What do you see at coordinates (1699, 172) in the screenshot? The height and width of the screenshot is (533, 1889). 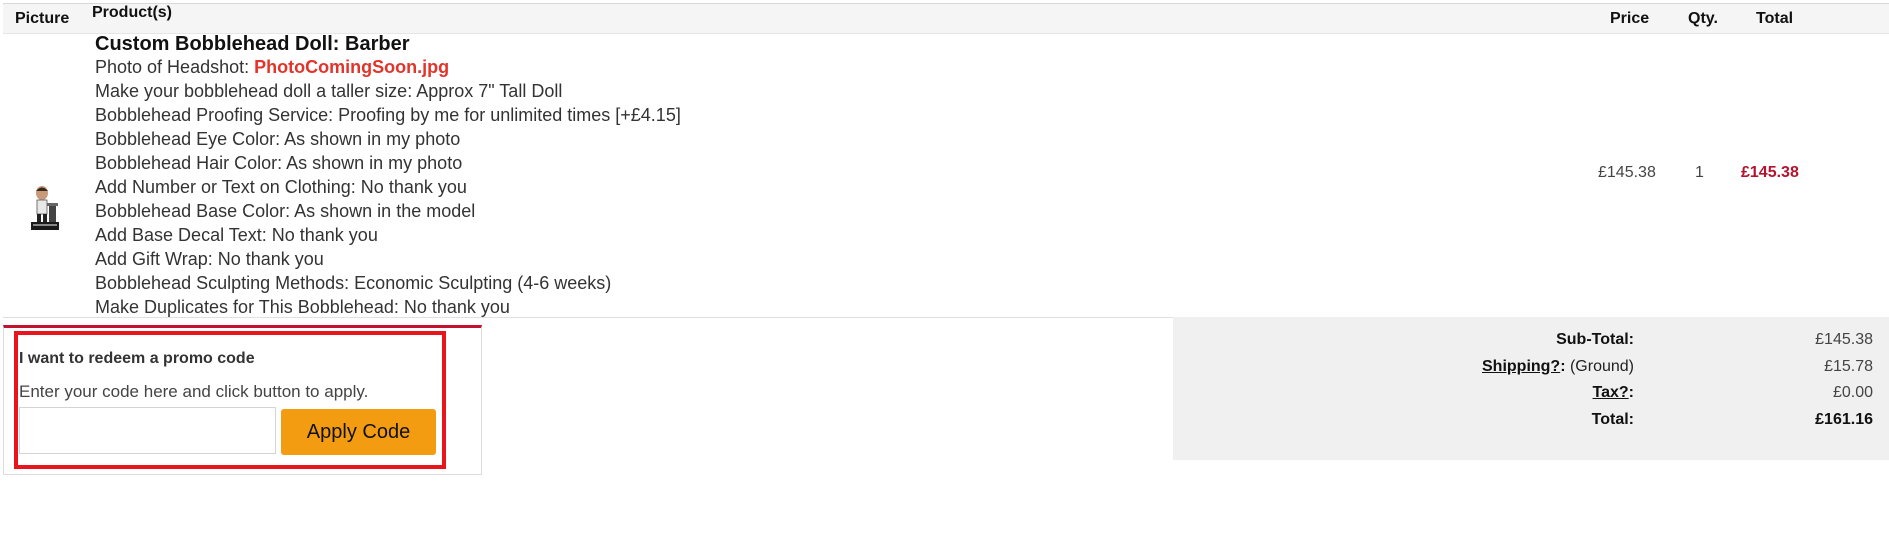 I see `item-qty: 1` at bounding box center [1699, 172].